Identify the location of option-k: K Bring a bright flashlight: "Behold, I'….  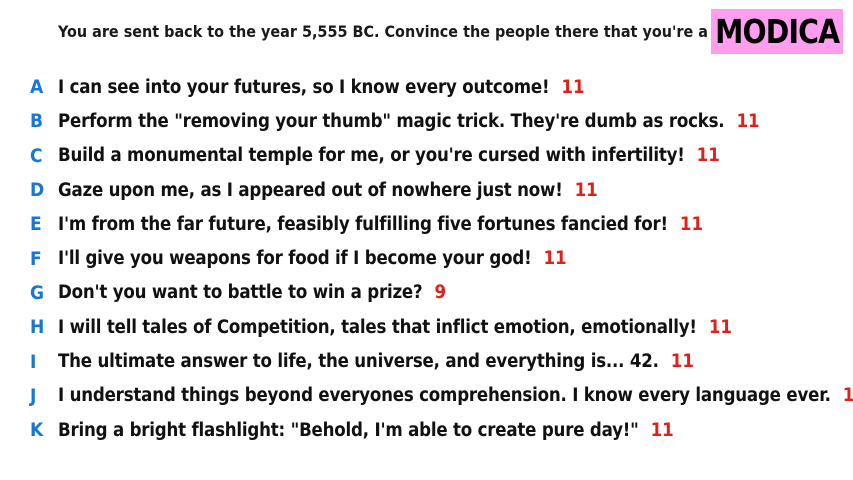
(426, 430).